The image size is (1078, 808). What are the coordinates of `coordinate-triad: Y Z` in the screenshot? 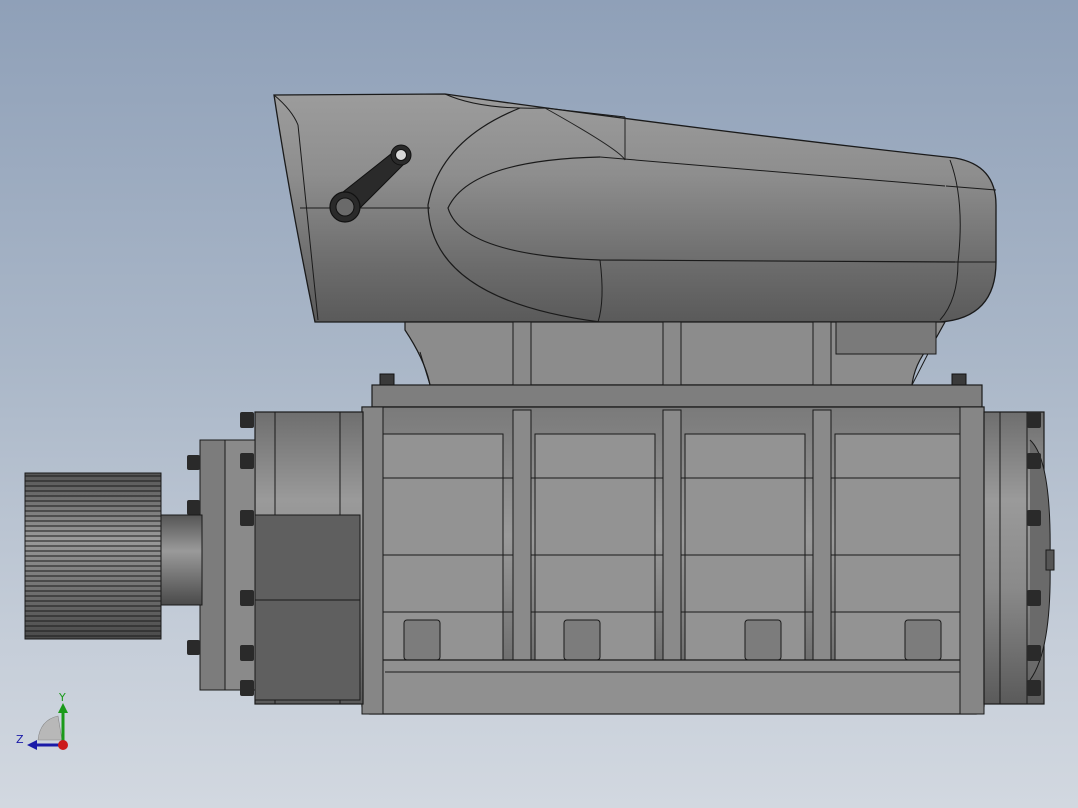 It's located at (42, 720).